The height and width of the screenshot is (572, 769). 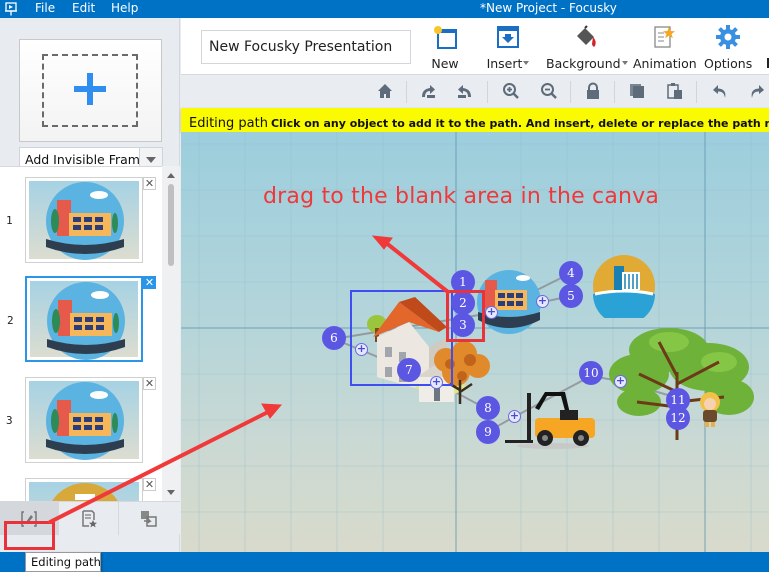 What do you see at coordinates (665, 63) in the screenshot?
I see `animation-label: Animation` at bounding box center [665, 63].